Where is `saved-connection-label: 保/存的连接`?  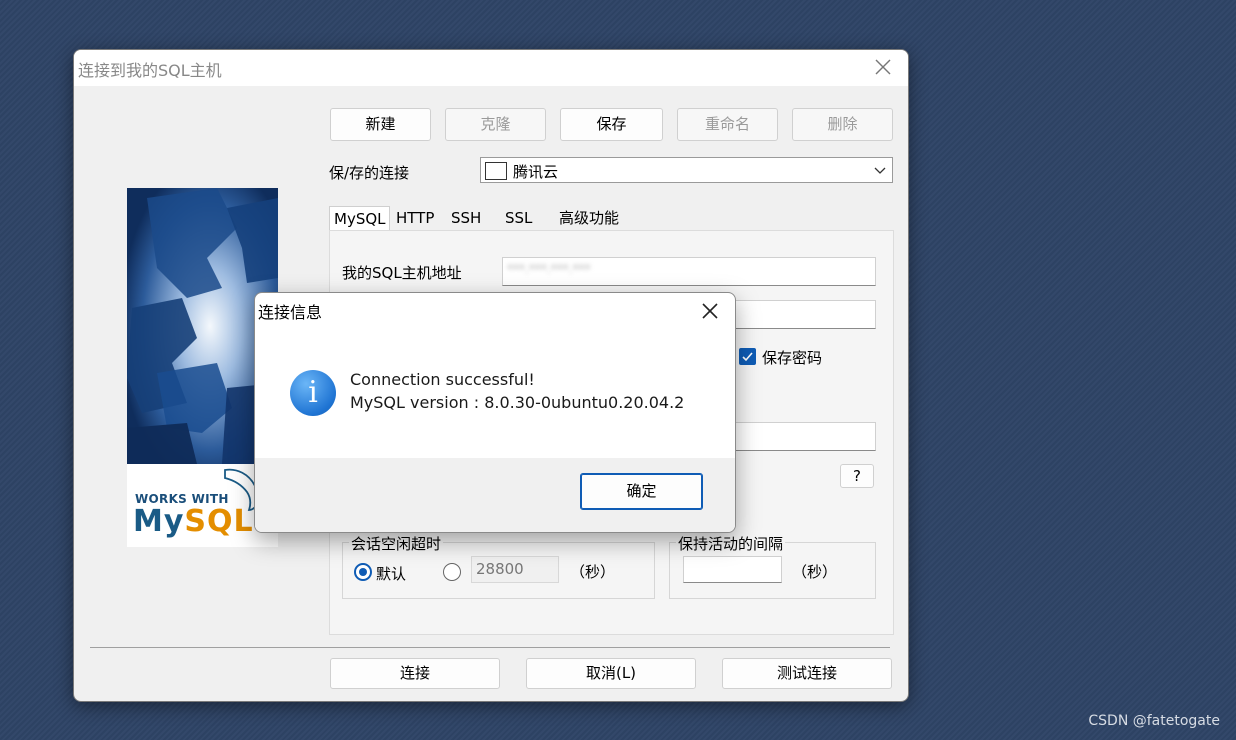 saved-connection-label: 保/存的连接 is located at coordinates (369, 173).